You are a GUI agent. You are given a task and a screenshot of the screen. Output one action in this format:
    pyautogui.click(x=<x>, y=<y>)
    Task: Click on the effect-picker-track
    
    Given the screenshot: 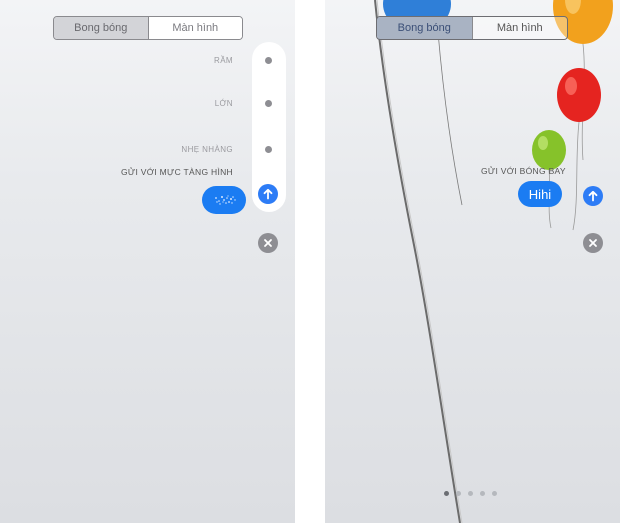 What is the action you would take?
    pyautogui.click(x=269, y=127)
    